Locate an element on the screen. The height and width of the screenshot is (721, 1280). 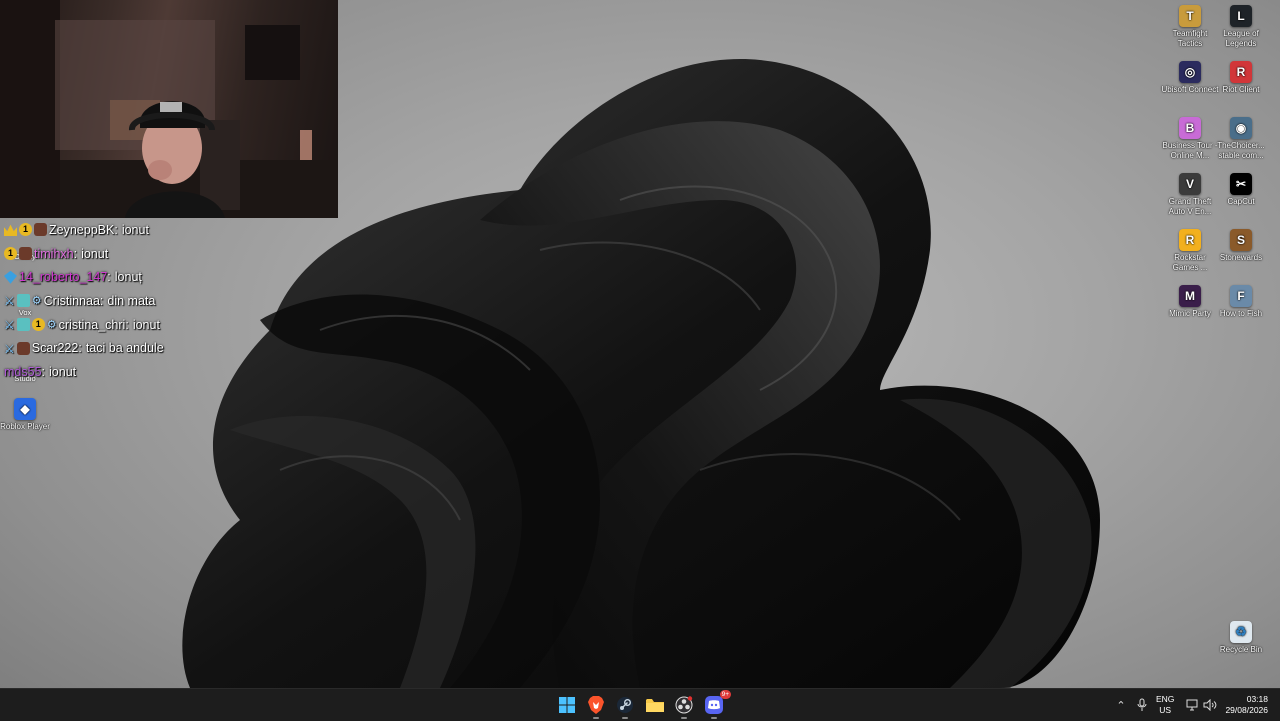
chat-text: lonuț is located at coordinates (128, 277).